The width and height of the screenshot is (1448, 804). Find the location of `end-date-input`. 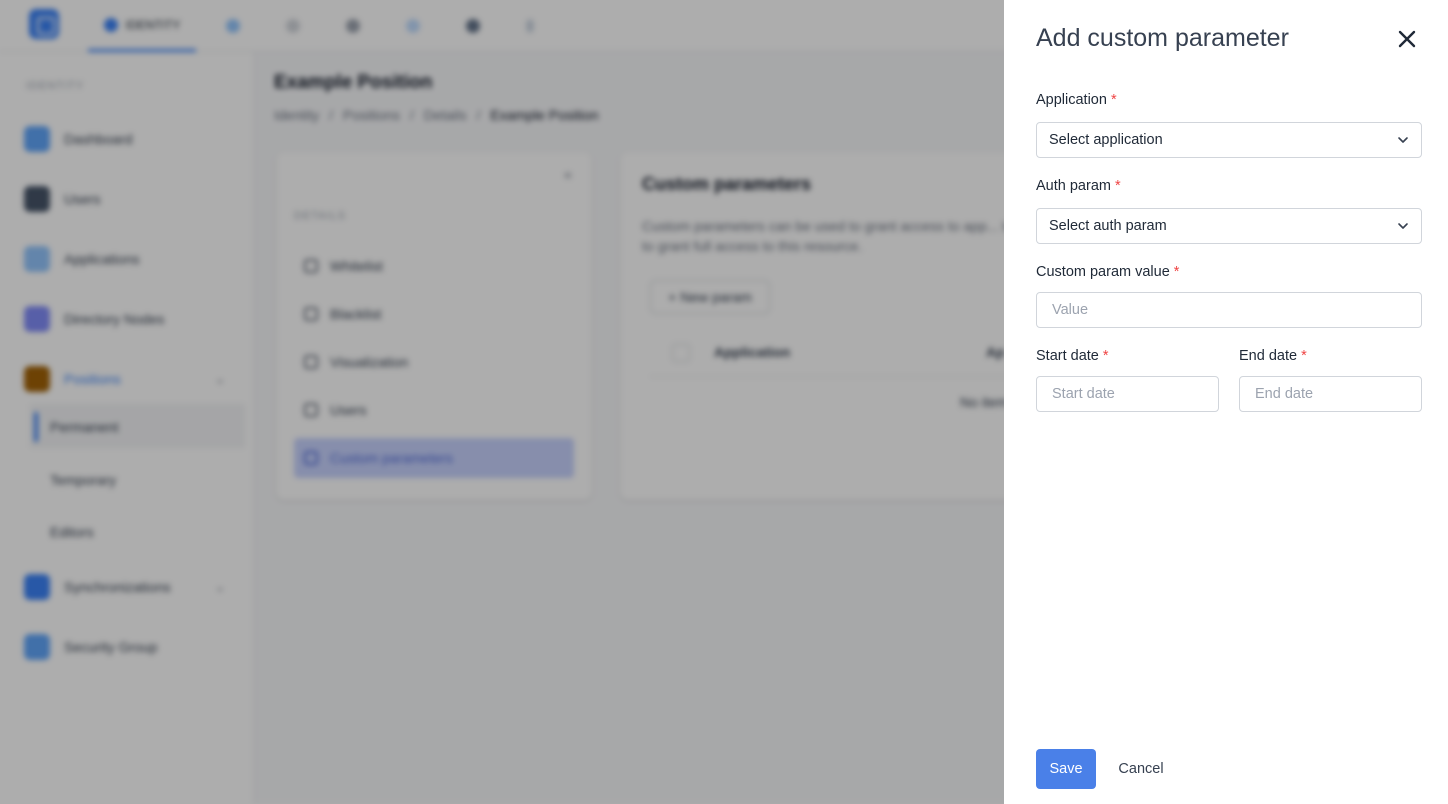

end-date-input is located at coordinates (1330, 394).